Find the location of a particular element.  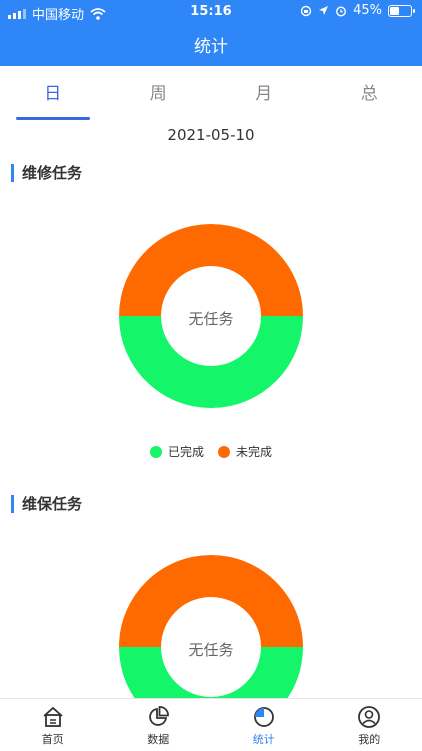

nav-label: 统计 is located at coordinates (264, 739).